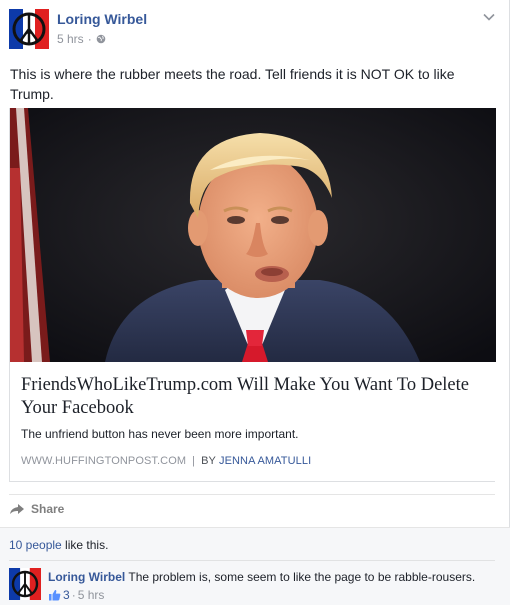 The width and height of the screenshot is (510, 605). I want to click on comment-timestamp: 5 hrs, so click(91, 595).